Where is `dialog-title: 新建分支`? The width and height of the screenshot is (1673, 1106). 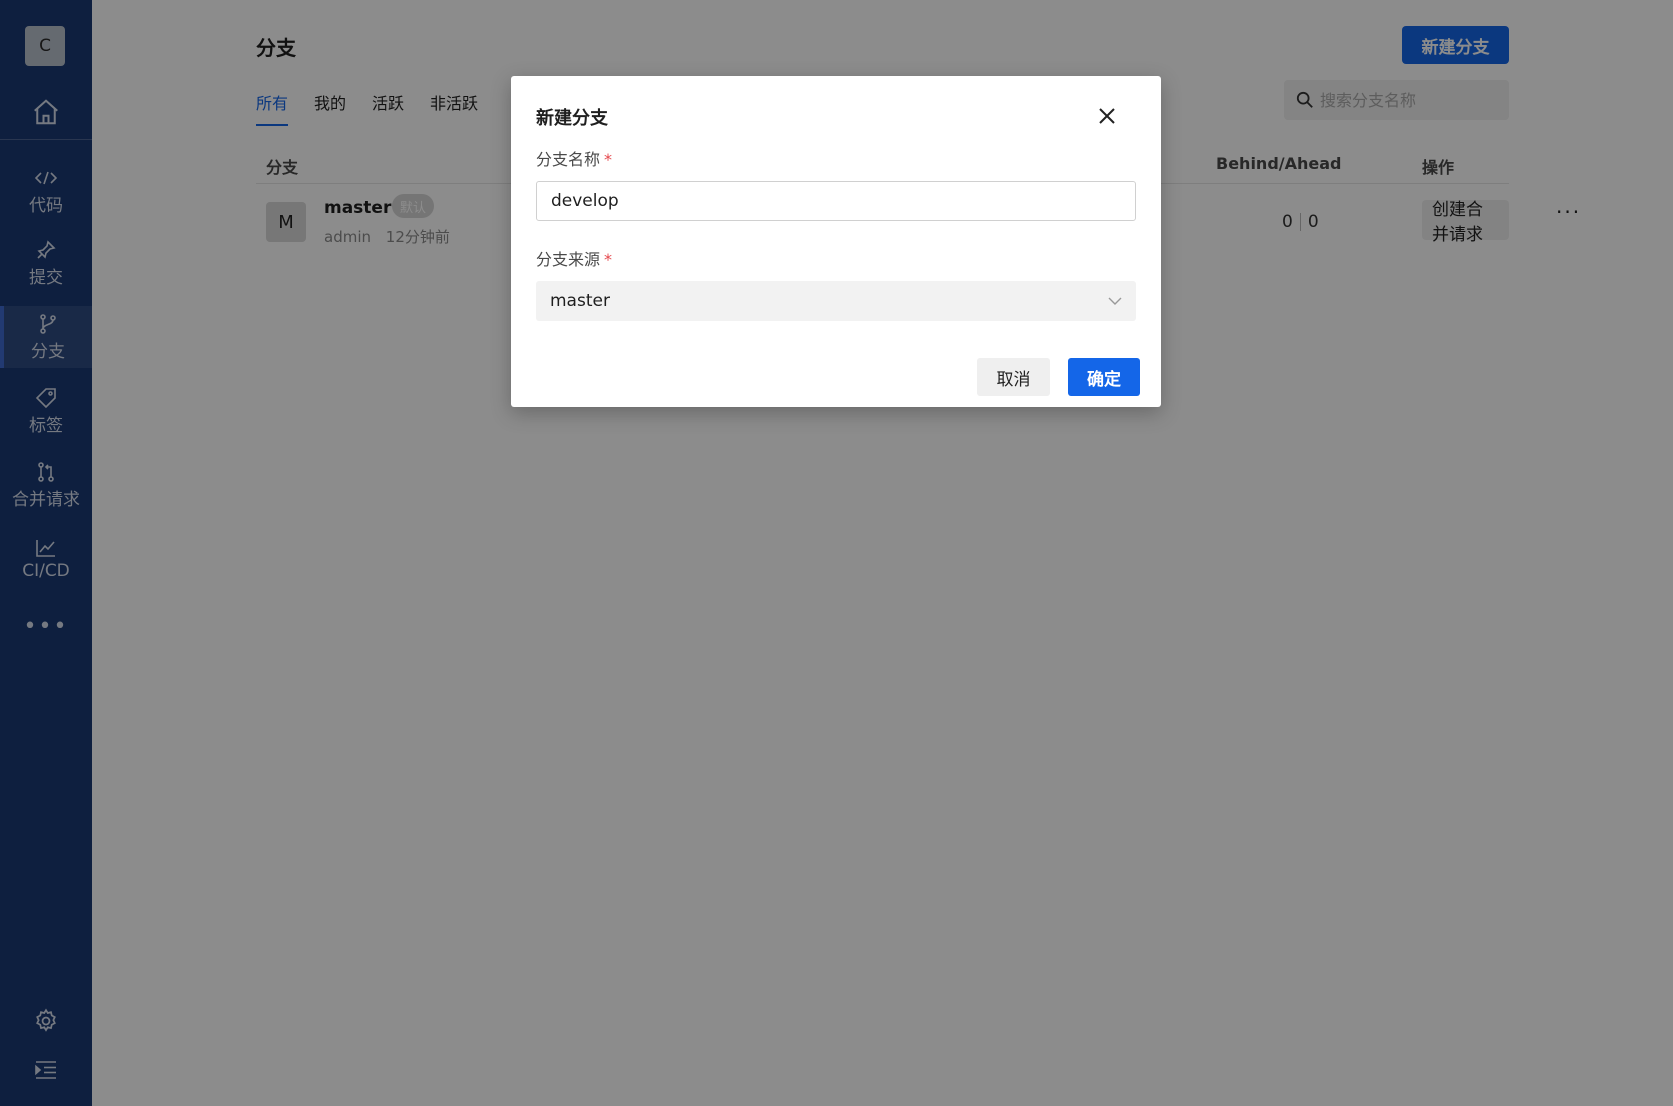
dialog-title: 新建分支 is located at coordinates (572, 118).